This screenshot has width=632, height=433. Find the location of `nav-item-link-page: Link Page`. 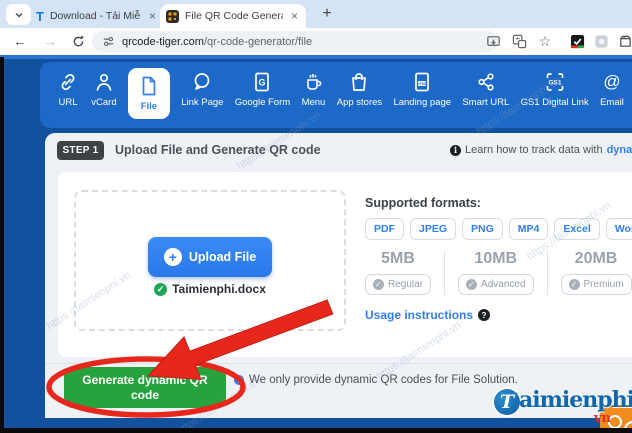

nav-item-link-page: Link Page is located at coordinates (202, 89).